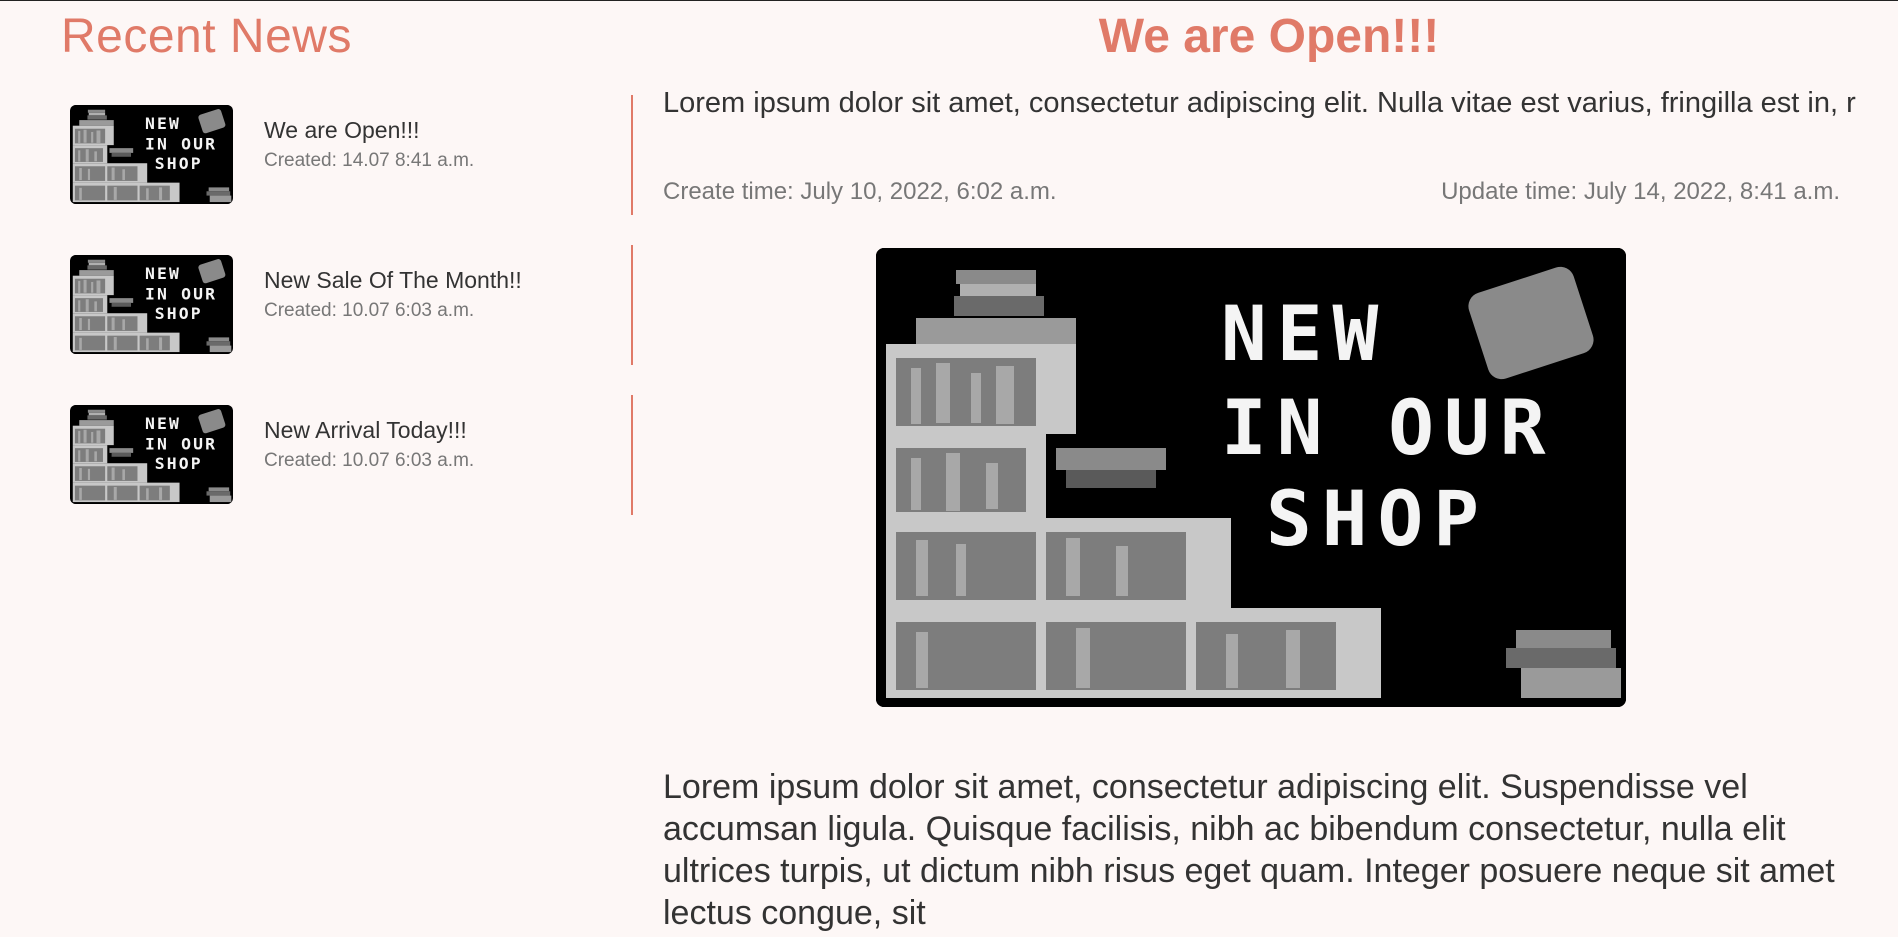 This screenshot has height=937, width=1898. I want to click on article-update-time: Update time: July 14, 2022, 8:41 a.m., so click(1640, 191).